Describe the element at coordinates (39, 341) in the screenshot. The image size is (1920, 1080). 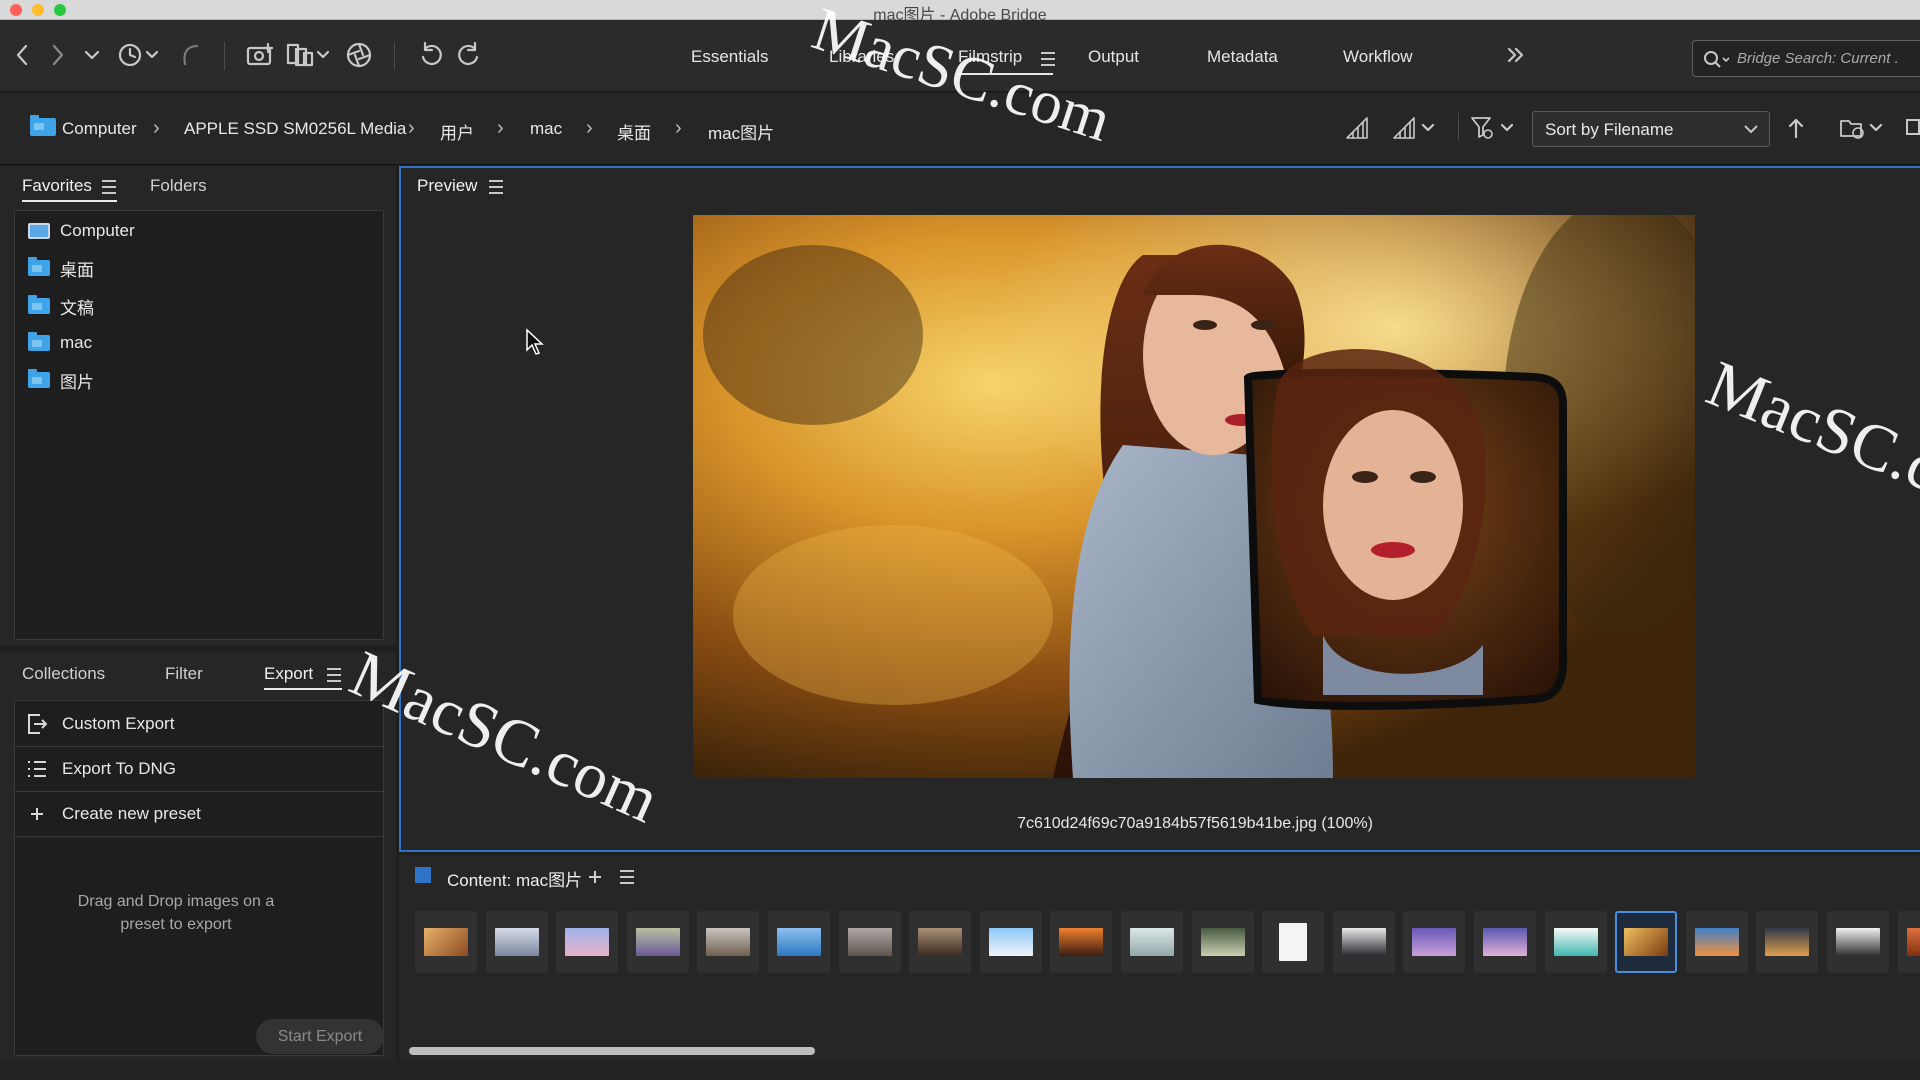
I see `home-folder-icon` at that location.